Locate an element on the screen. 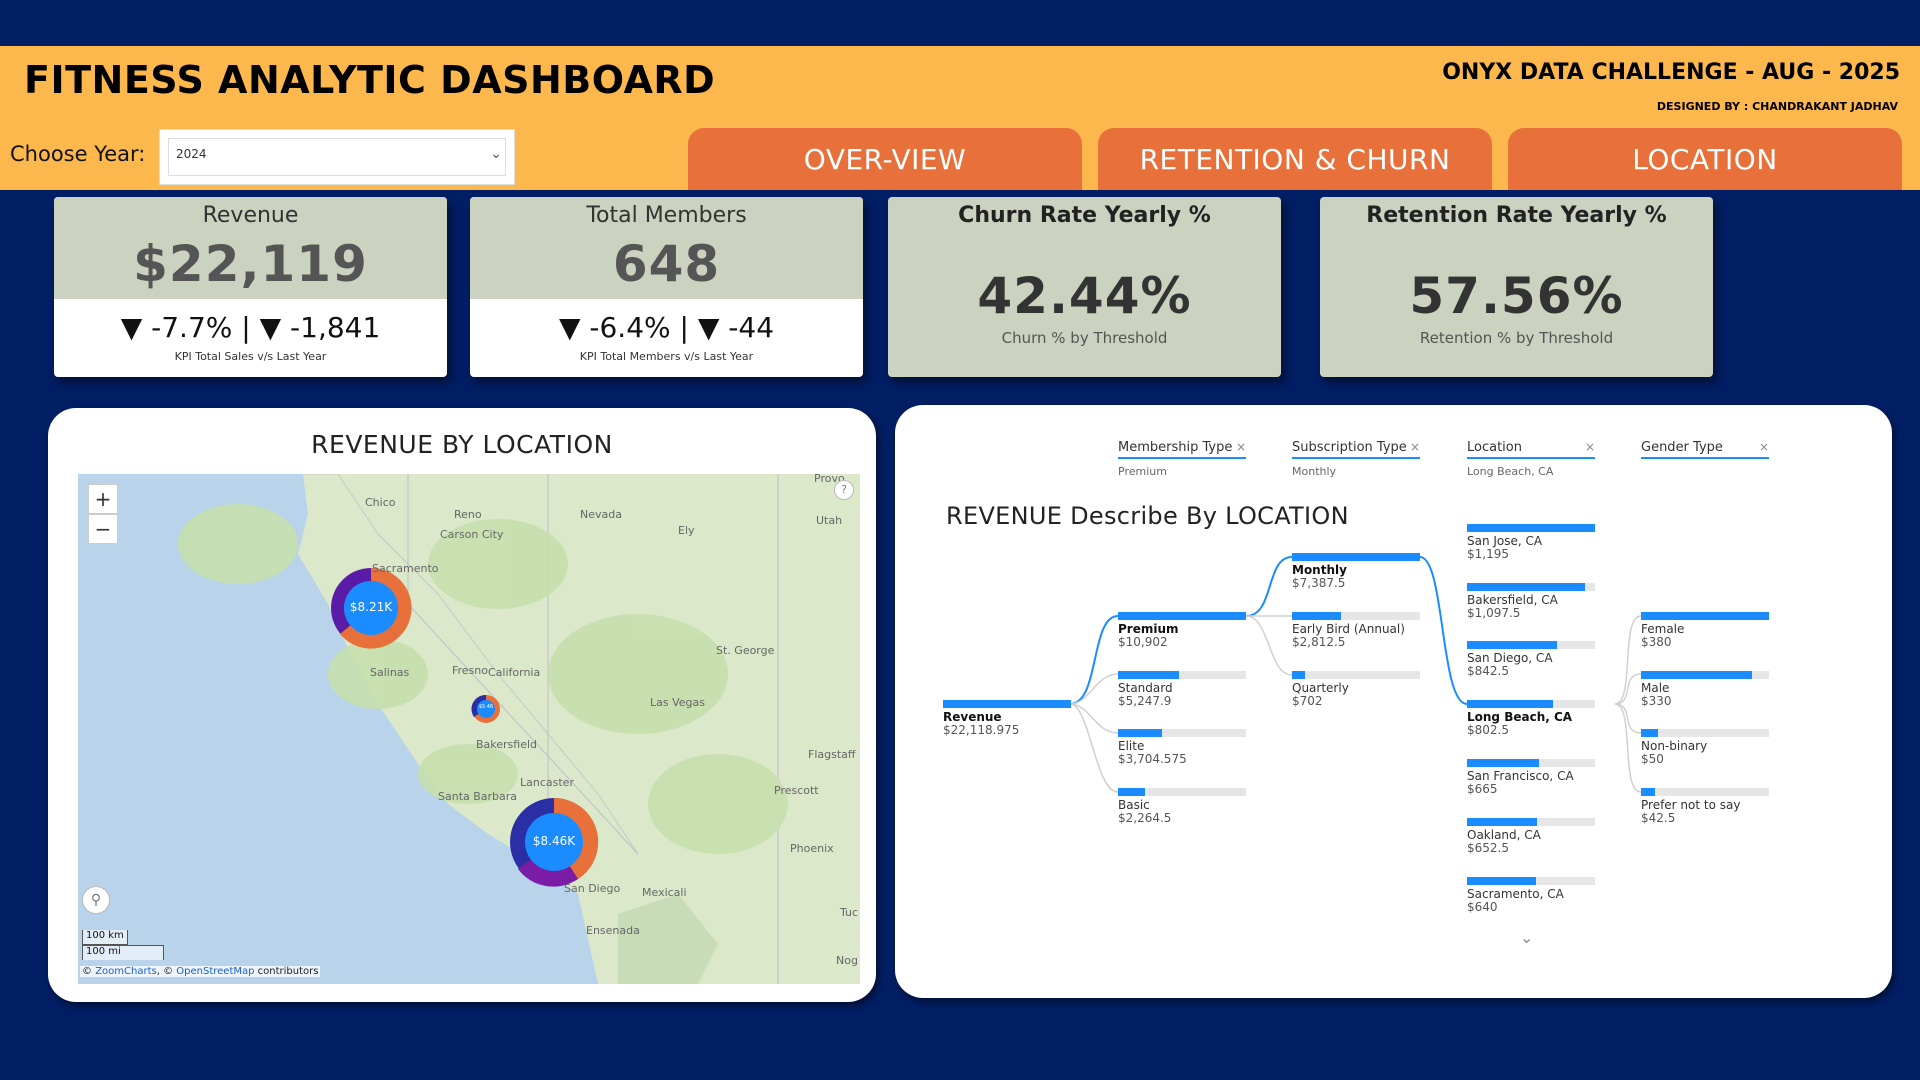 The width and height of the screenshot is (1920, 1080). tree-node: Bakersfield, CA $1,097.5 is located at coordinates (1531, 601).